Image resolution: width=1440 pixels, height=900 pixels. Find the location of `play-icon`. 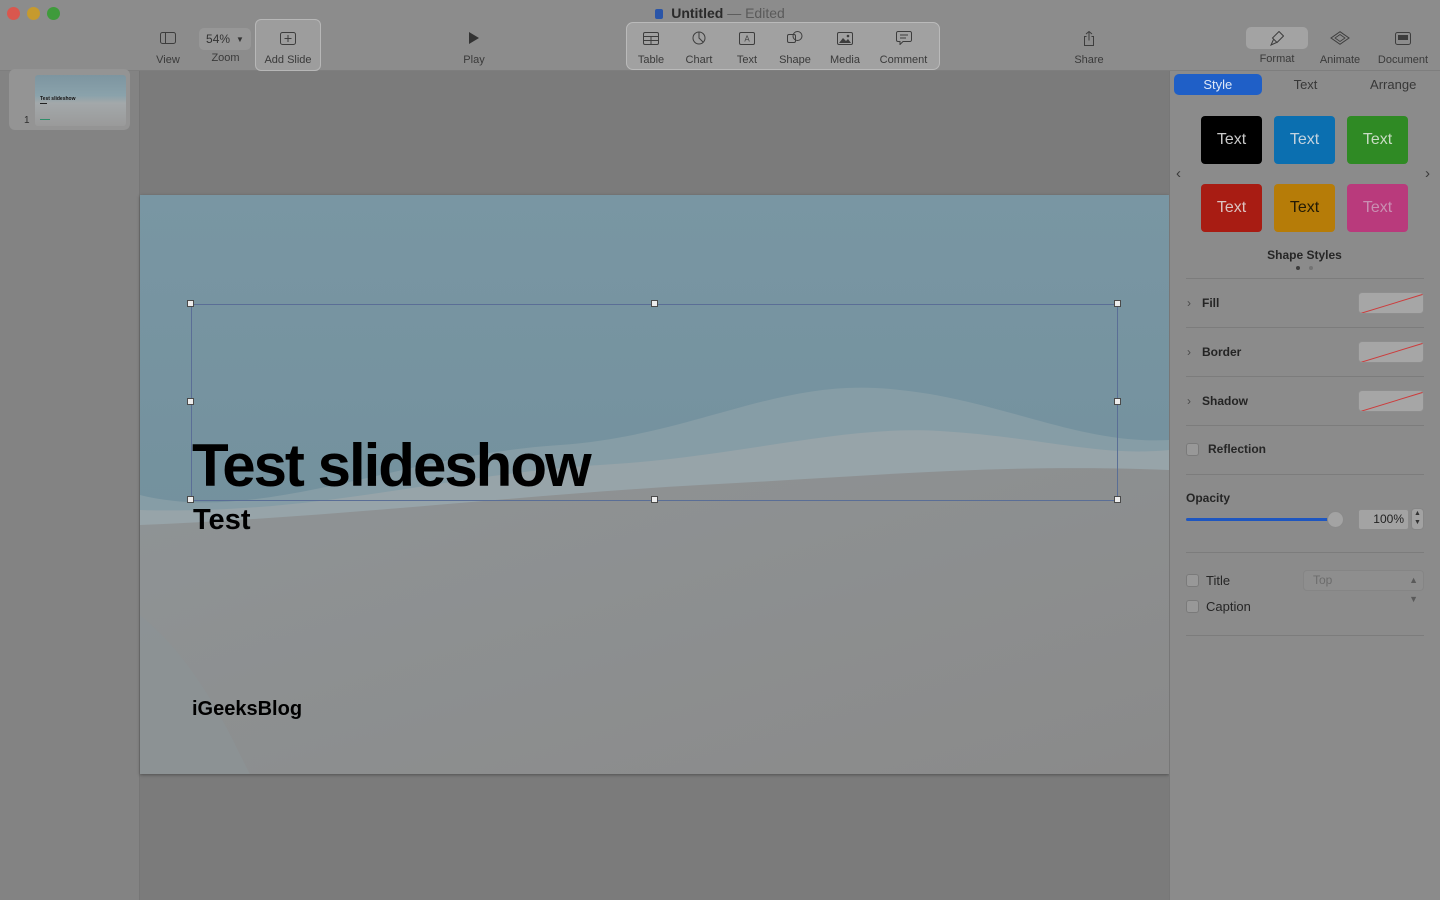

play-icon is located at coordinates (474, 38).